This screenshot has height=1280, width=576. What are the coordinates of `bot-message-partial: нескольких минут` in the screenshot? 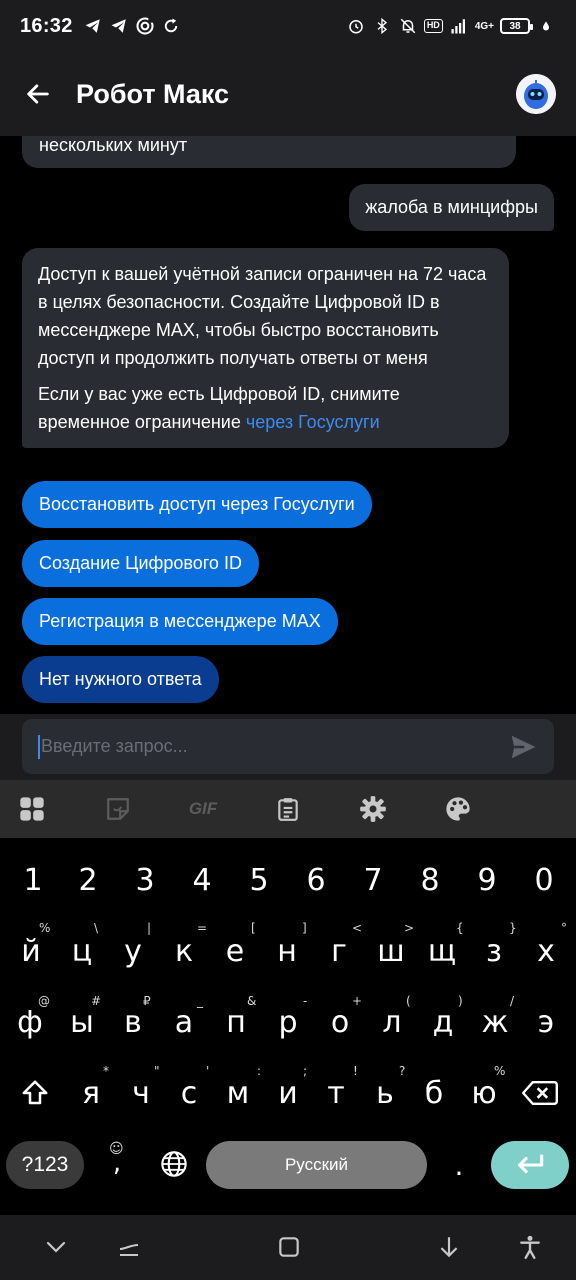 It's located at (269, 152).